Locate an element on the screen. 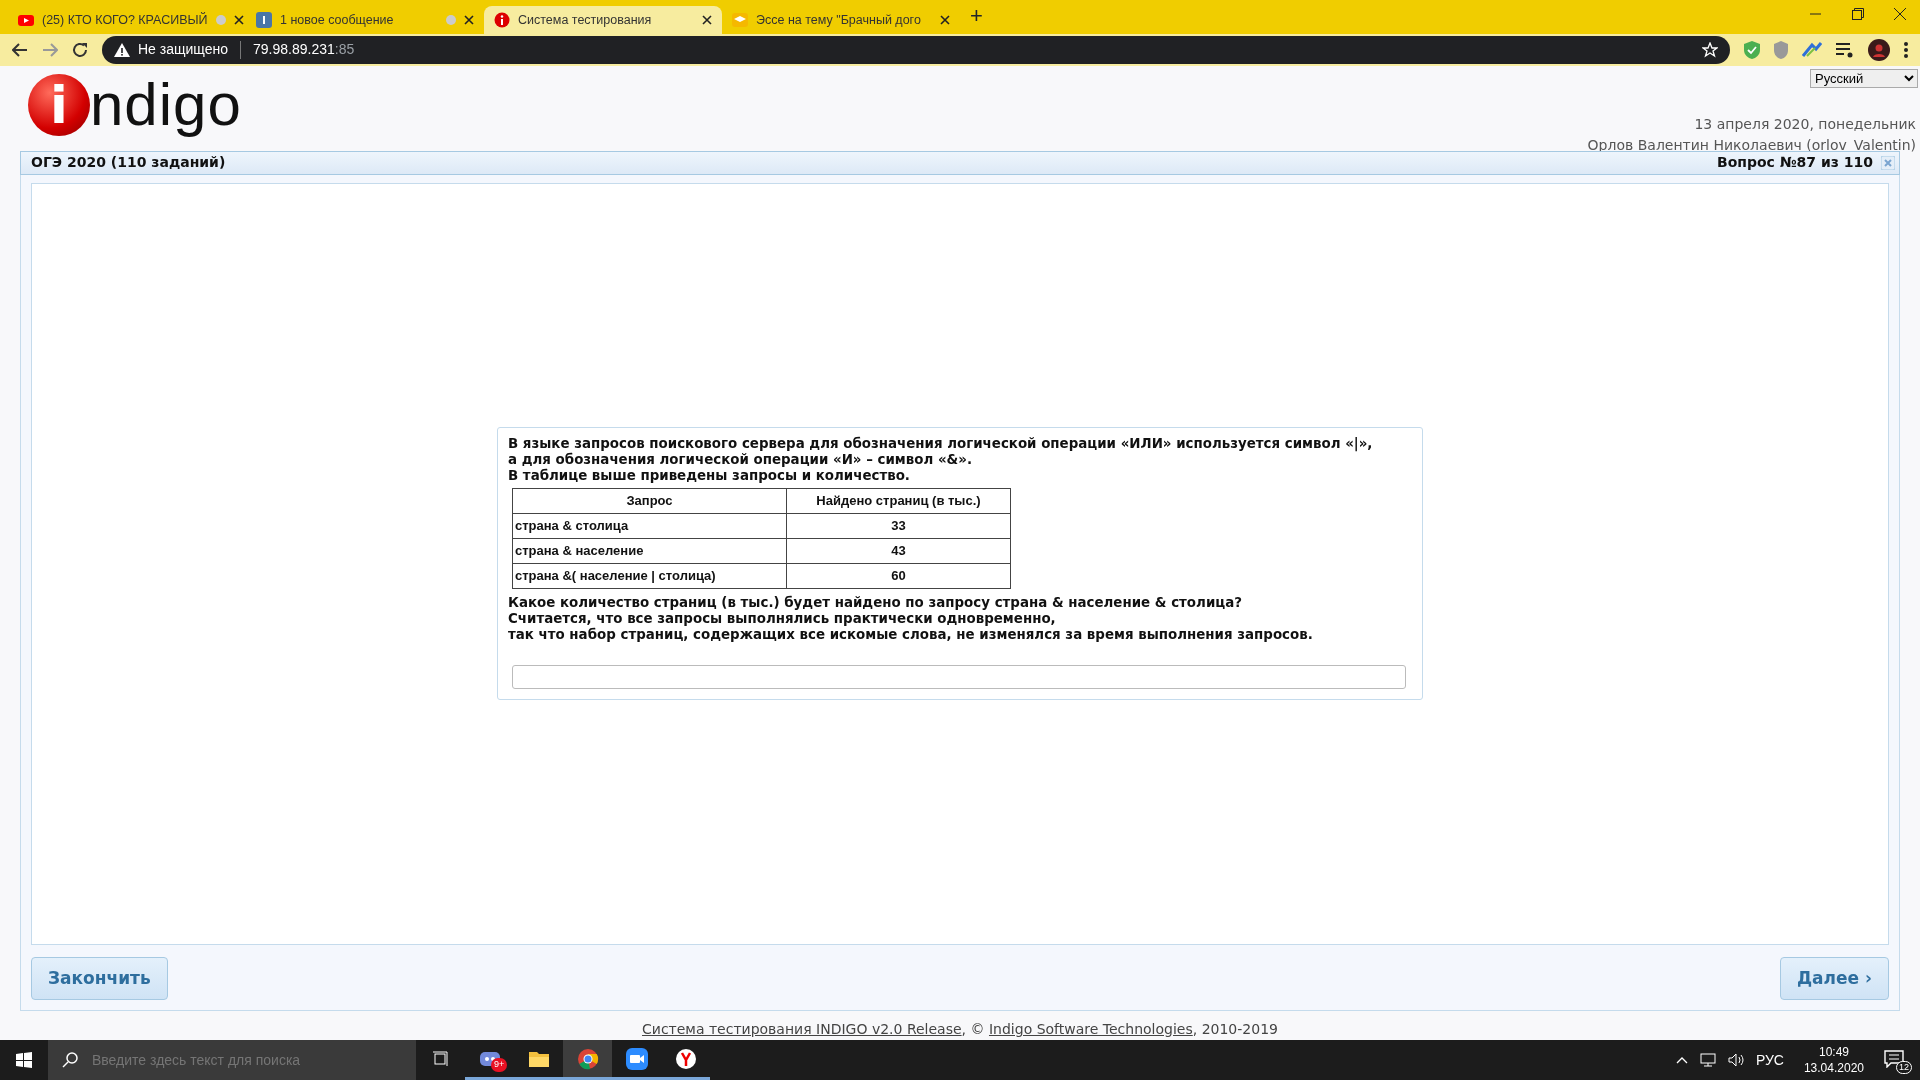  address-bar: Не защищено 79.98.89.231:85 is located at coordinates (916, 49).